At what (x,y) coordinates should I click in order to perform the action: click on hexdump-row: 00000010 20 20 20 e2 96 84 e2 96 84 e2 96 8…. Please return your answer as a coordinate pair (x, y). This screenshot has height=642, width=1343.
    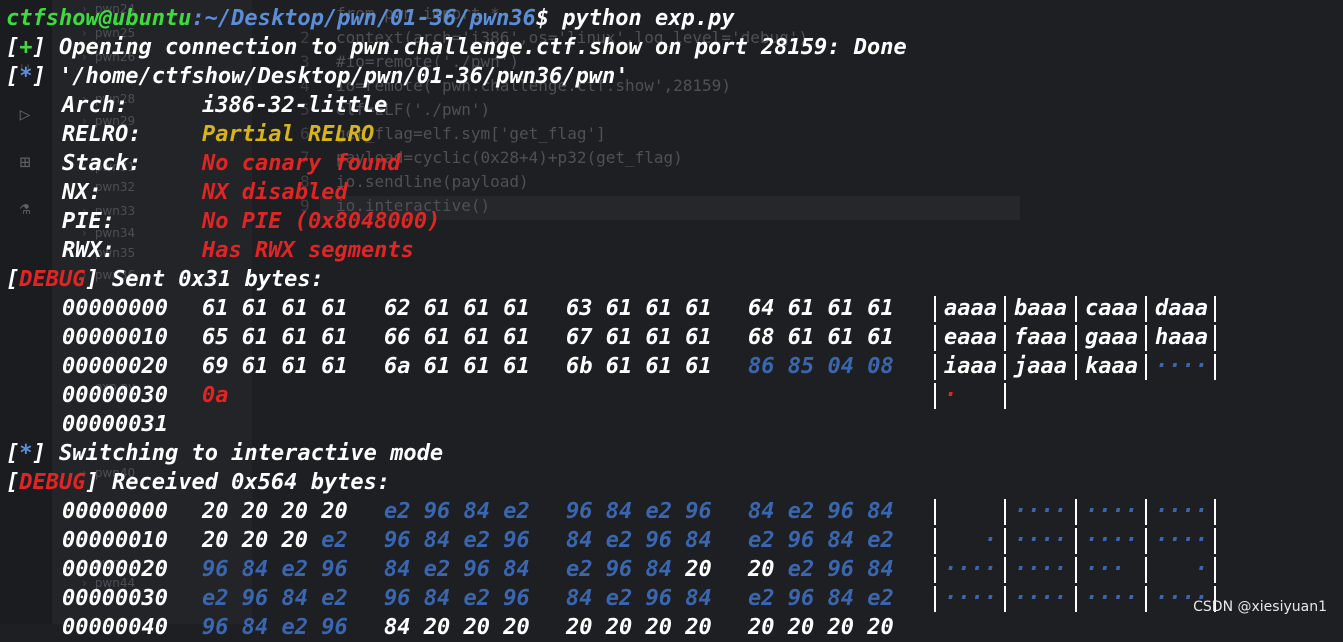
    Looking at the image, I should click on (671, 540).